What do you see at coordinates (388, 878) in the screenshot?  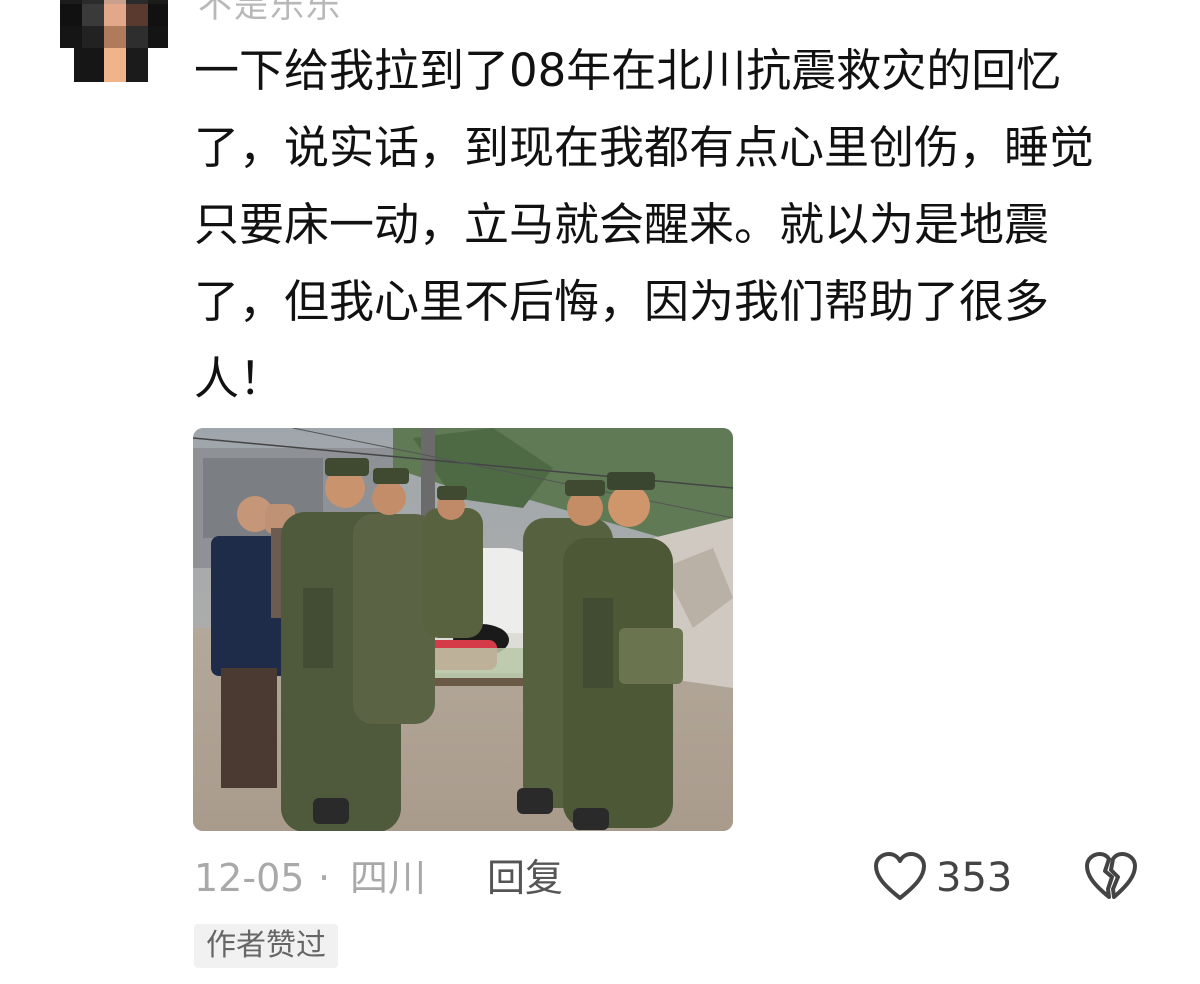 I see `comment-location: 四川` at bounding box center [388, 878].